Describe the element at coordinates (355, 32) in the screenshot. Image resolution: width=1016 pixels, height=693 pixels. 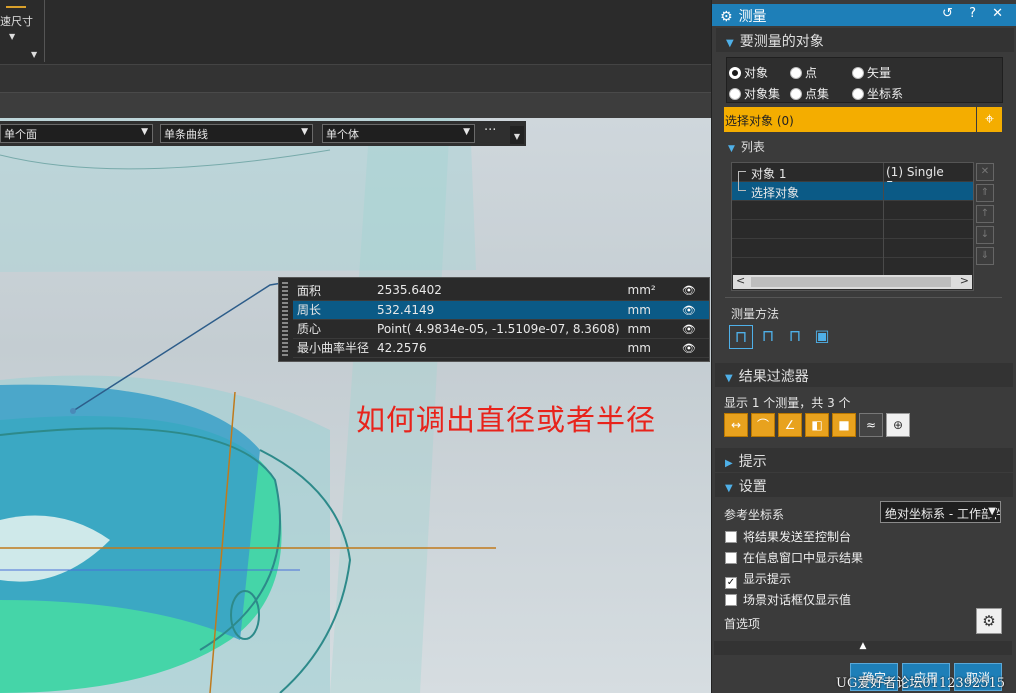
I see `ribbon-toolbar: 速尺寸 ▼ ▼` at that location.